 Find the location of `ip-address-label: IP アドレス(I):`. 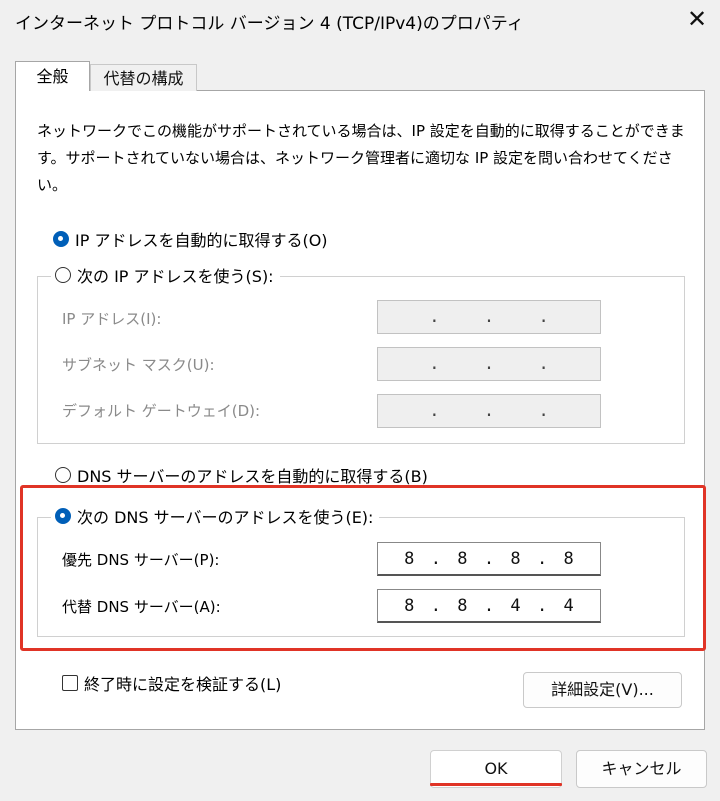

ip-address-label: IP アドレス(I): is located at coordinates (112, 319).